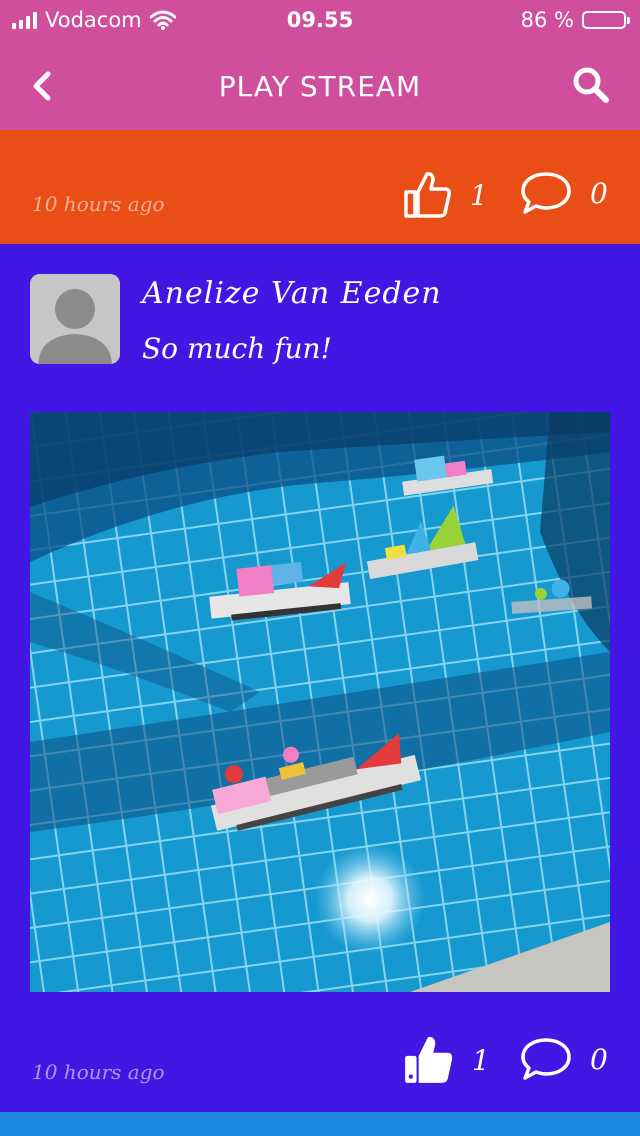  I want to click on nav-bar: PLAY STREAM, so click(320, 86).